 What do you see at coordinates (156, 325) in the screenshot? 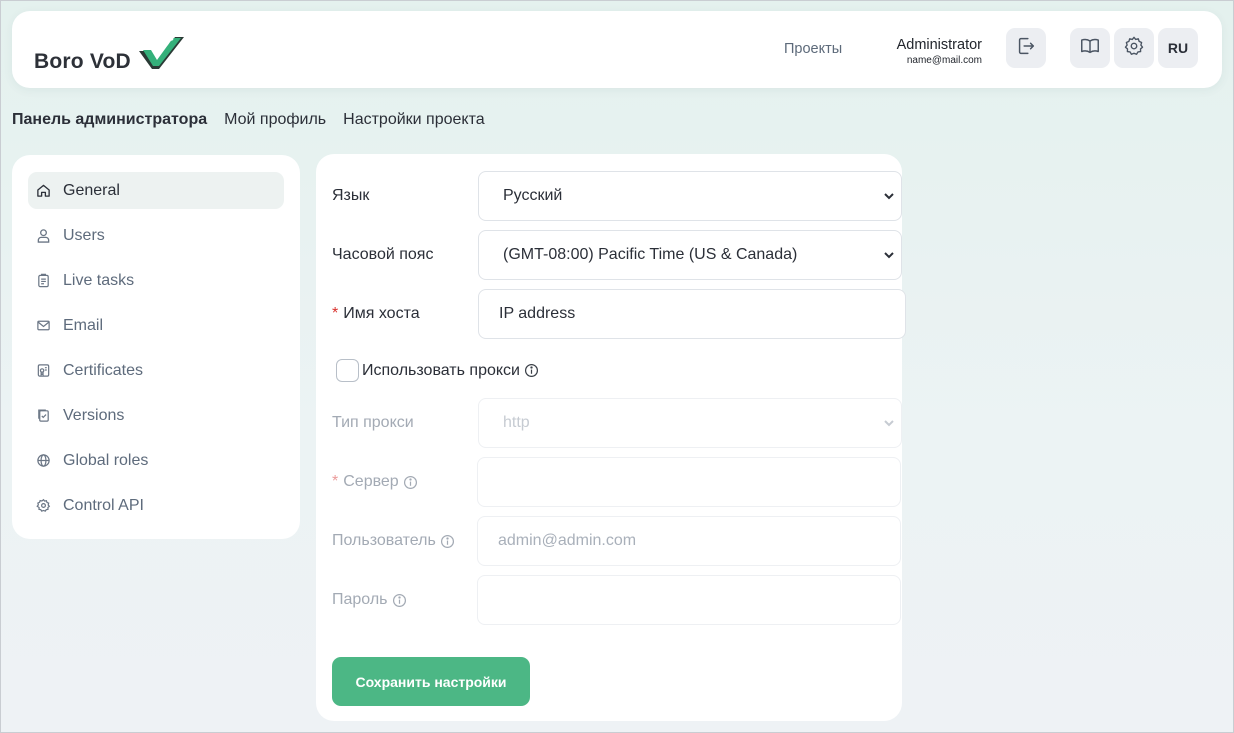
I see `sidebar-item-email: Email` at bounding box center [156, 325].